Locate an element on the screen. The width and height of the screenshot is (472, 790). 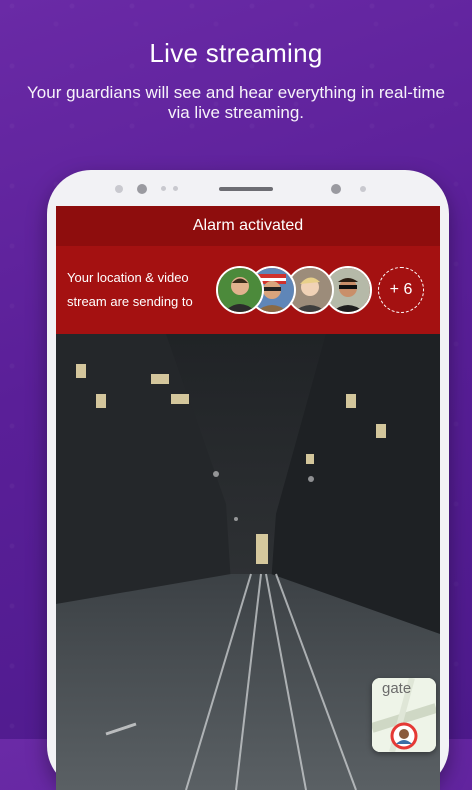
alarm-title: Alarm activated is located at coordinates (248, 225).